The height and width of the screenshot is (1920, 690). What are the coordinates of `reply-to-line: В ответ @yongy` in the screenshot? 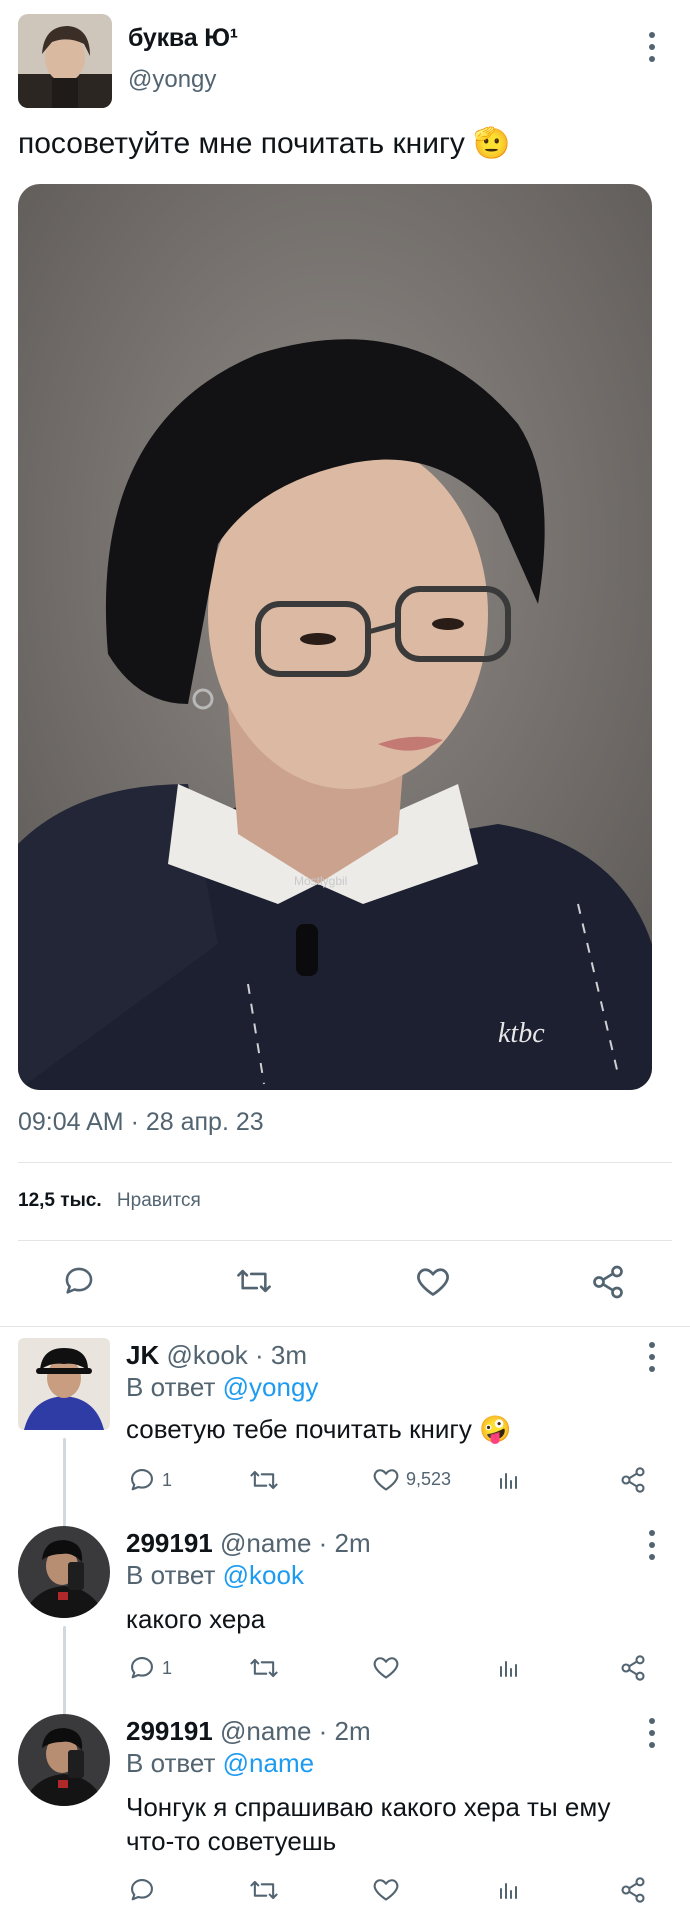 It's located at (222, 1387).